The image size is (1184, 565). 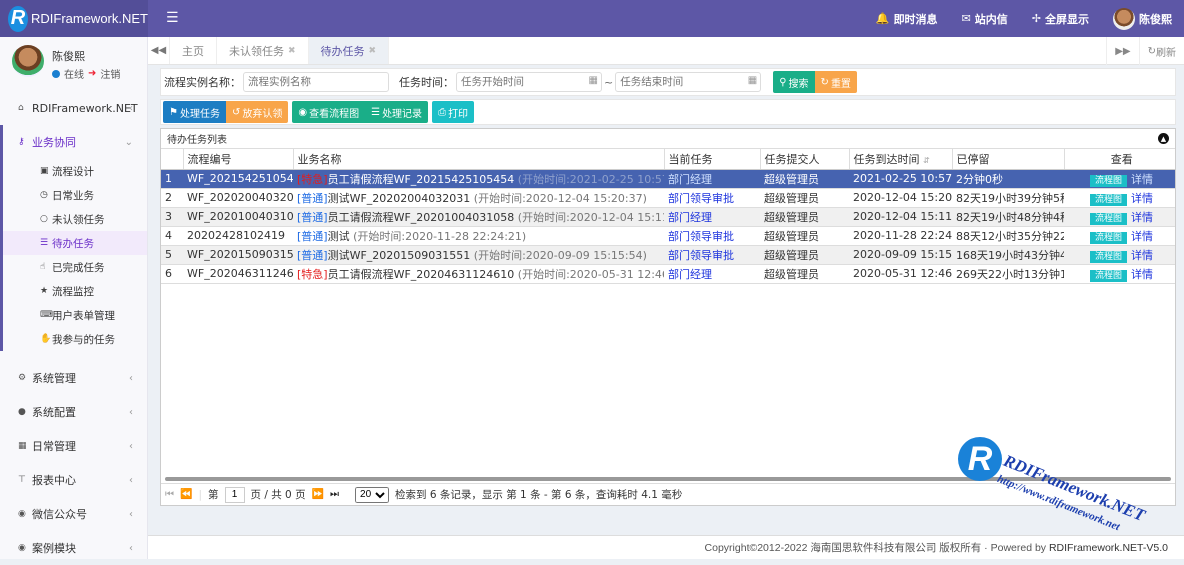 I want to click on sidebar-item-unclaimed: ○ 未认领任务, so click(x=75, y=219).